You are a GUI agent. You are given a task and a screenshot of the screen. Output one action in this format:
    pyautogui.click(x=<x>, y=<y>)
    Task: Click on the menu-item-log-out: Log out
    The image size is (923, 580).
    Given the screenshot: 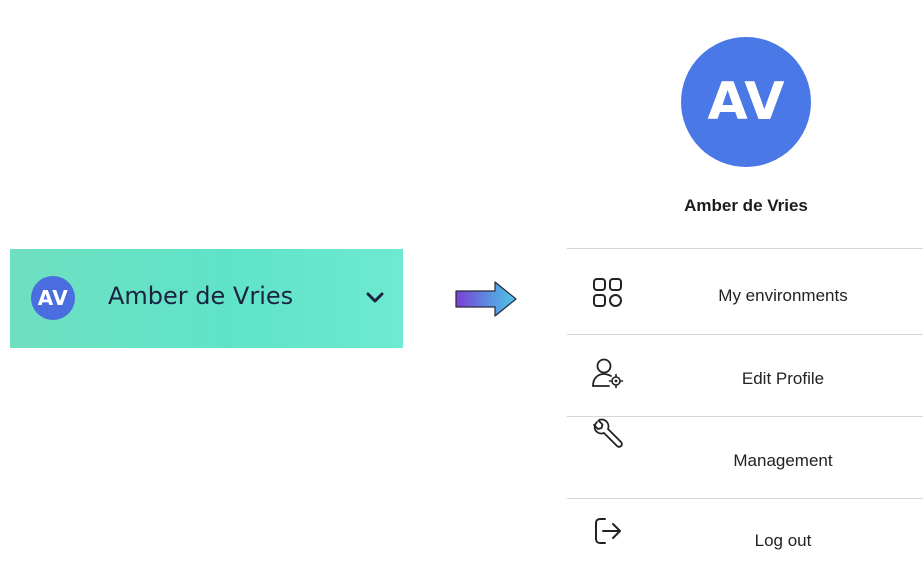 What is the action you would take?
    pyautogui.click(x=745, y=540)
    